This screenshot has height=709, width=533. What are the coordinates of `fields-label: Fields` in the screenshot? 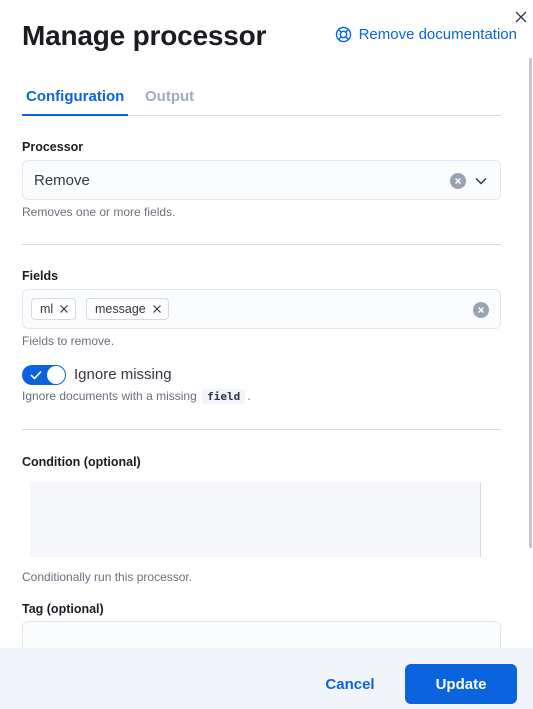 It's located at (40, 276).